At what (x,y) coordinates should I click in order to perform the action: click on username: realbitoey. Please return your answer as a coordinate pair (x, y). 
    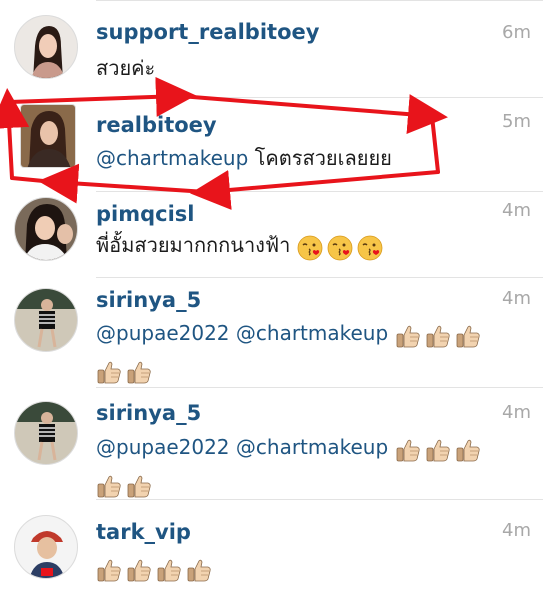
    Looking at the image, I should click on (156, 125).